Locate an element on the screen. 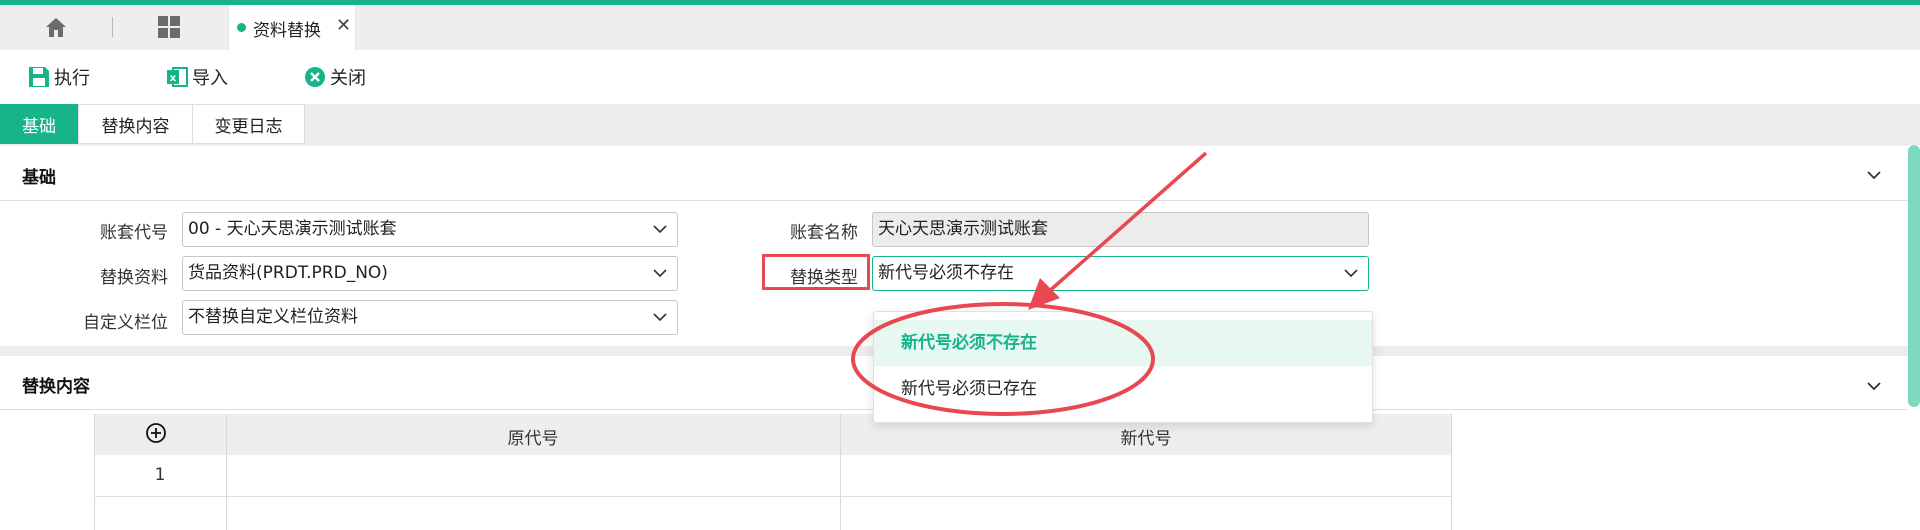 The width and height of the screenshot is (1920, 530). scrollbar-thumb is located at coordinates (1914, 276).